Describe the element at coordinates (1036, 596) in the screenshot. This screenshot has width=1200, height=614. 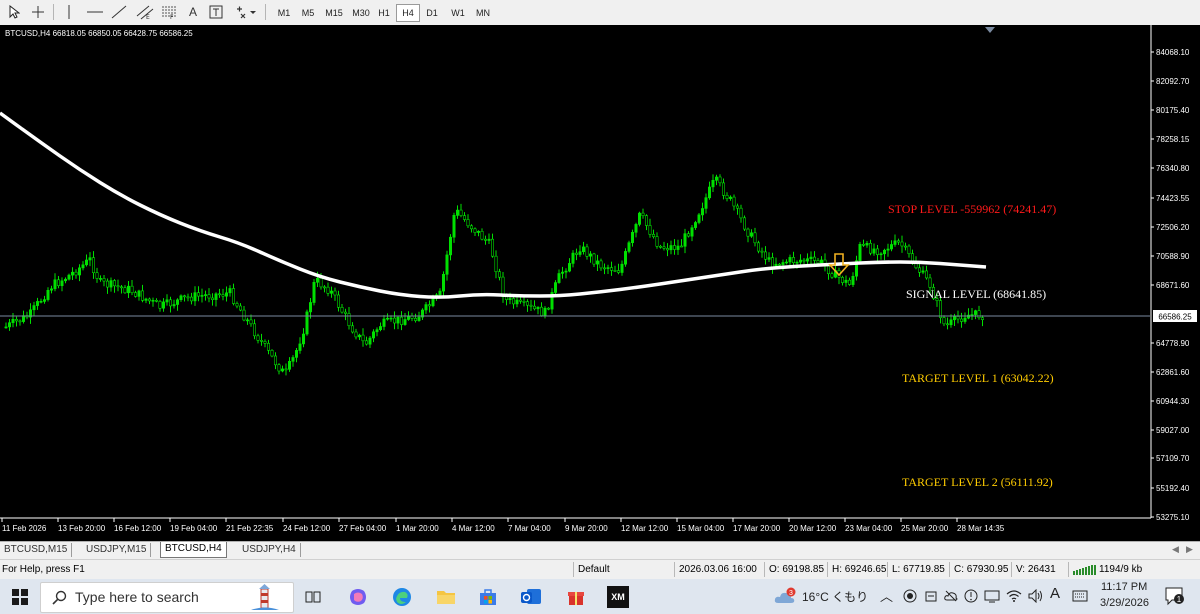
I see `volume-icon` at that location.